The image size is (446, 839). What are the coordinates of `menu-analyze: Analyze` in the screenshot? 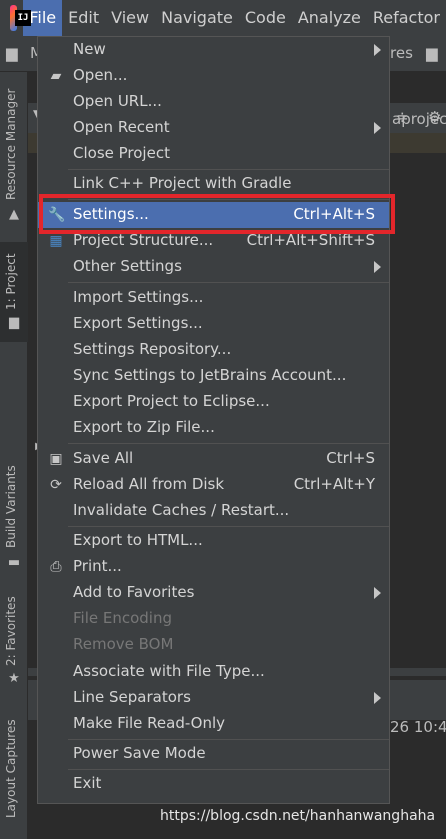 It's located at (329, 18).